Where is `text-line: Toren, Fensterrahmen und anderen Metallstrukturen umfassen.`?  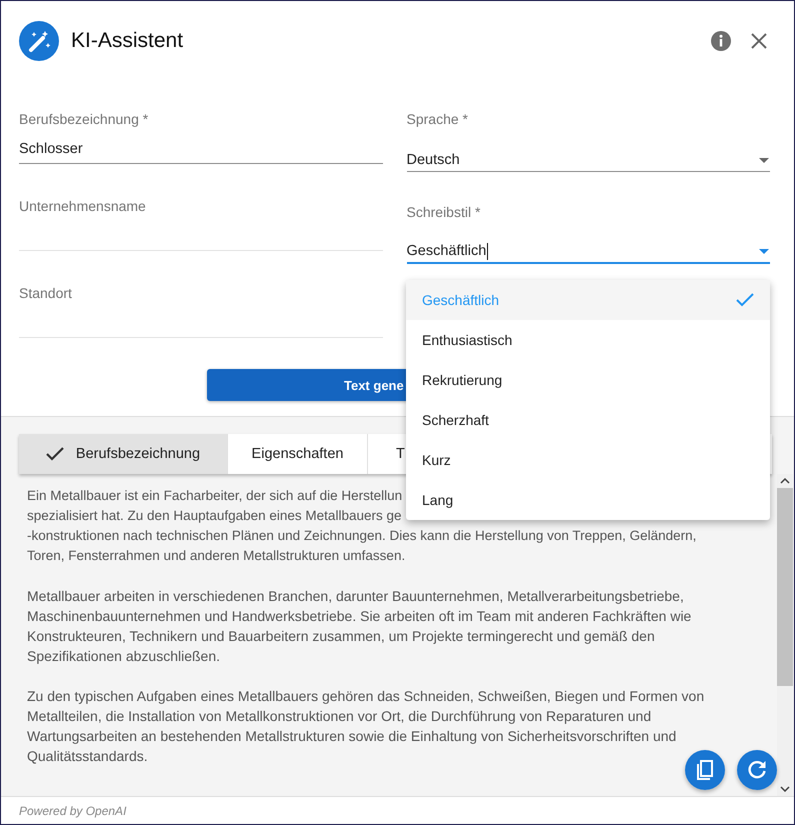 text-line: Toren, Fensterrahmen und anderen Metallstrukturen umfassen. is located at coordinates (216, 556).